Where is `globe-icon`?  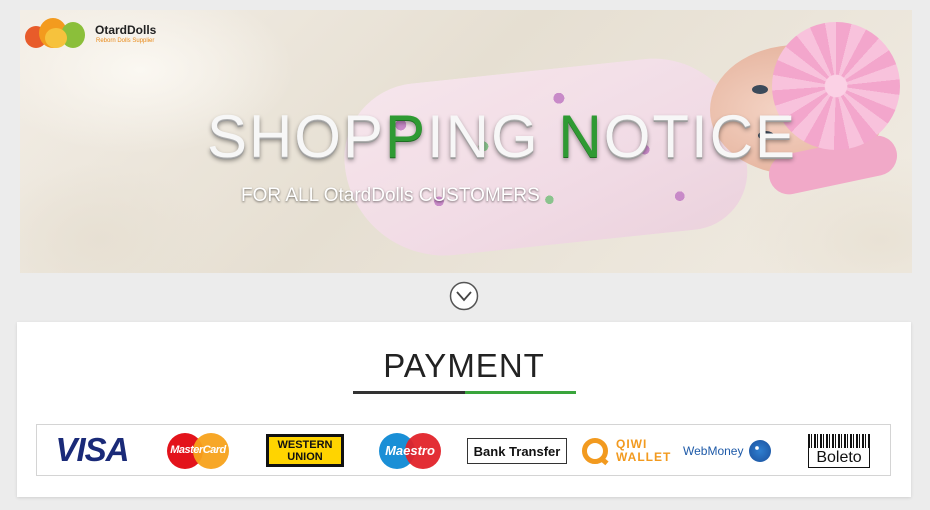 globe-icon is located at coordinates (760, 451).